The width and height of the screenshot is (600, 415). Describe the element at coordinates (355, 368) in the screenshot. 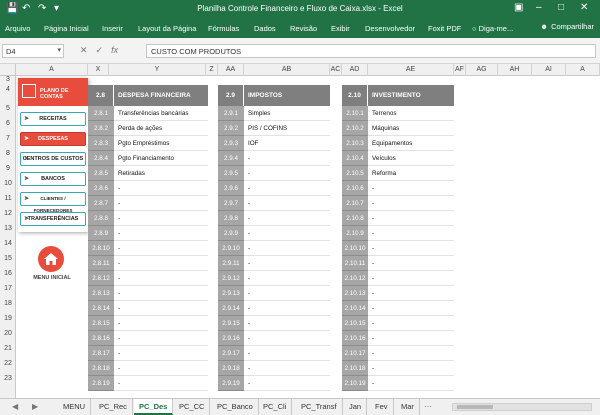

I see `account-code: 2.10.18` at that location.